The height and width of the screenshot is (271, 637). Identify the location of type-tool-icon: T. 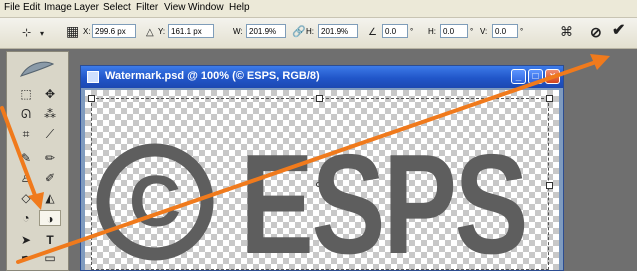
(50, 240).